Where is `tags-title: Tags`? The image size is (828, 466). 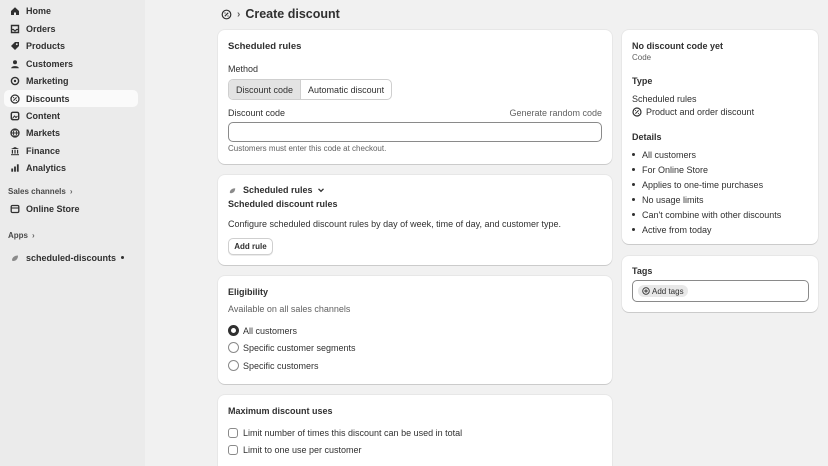 tags-title: Tags is located at coordinates (642, 271).